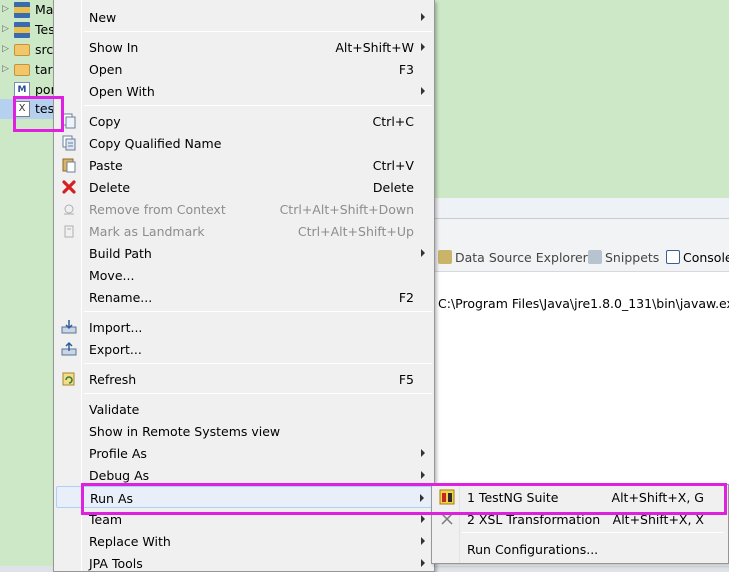  What do you see at coordinates (130, 541) in the screenshot?
I see `menu-item-label: Replace With` at bounding box center [130, 541].